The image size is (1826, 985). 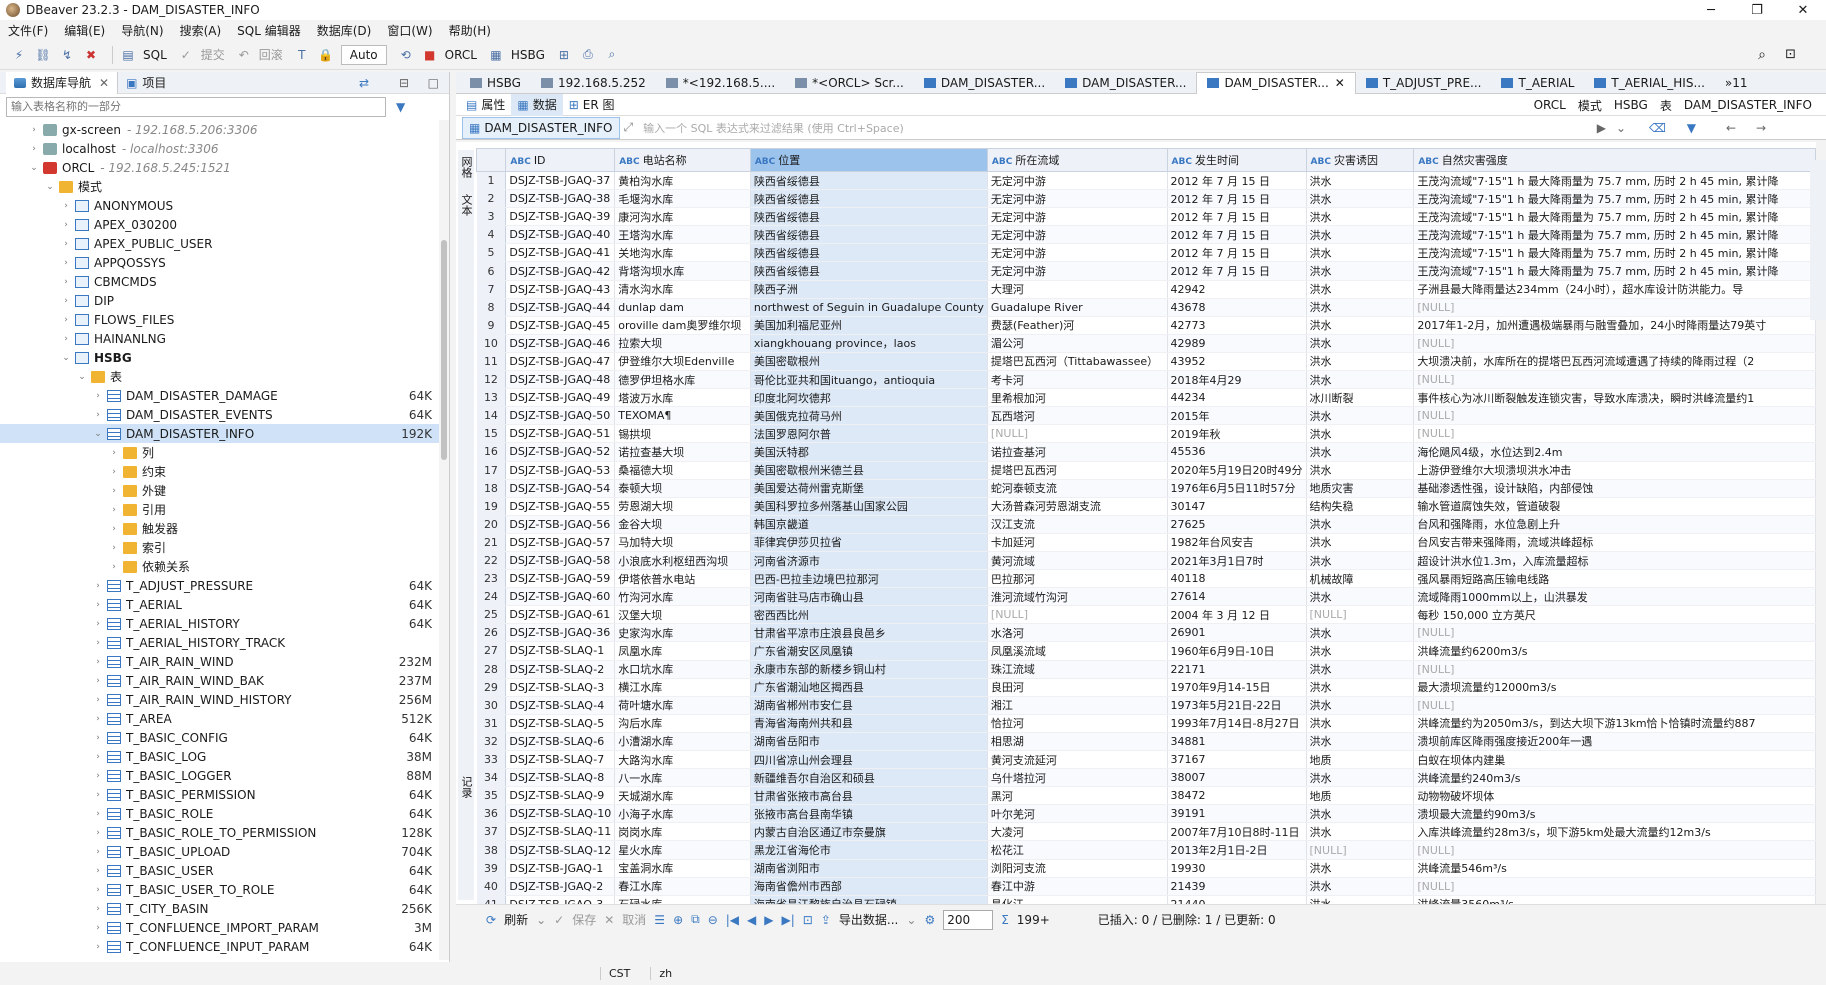 What do you see at coordinates (491, 723) in the screenshot?
I see `row-number: 31` at bounding box center [491, 723].